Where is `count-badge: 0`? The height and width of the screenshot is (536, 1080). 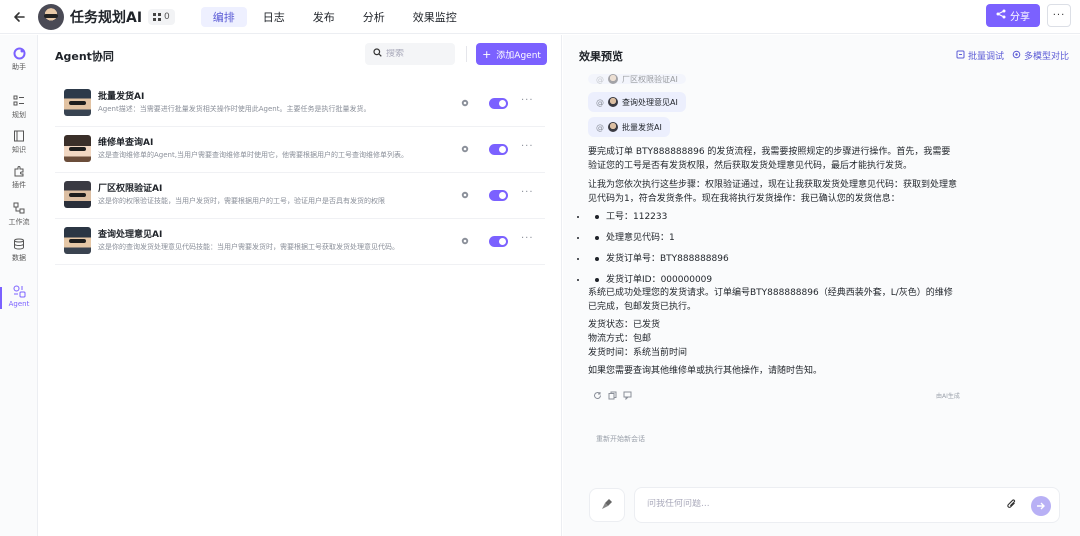 count-badge: 0 is located at coordinates (161, 16).